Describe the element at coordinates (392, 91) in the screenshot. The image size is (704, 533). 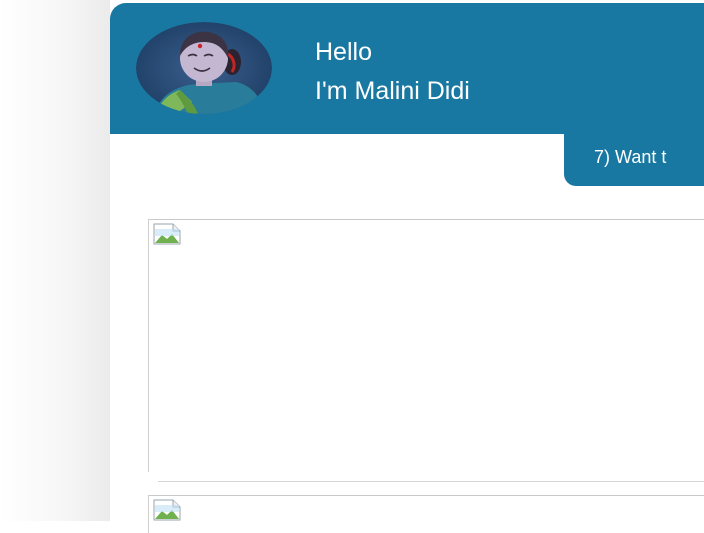
I see `greeting-line-name: I'm Malini Didi` at that location.